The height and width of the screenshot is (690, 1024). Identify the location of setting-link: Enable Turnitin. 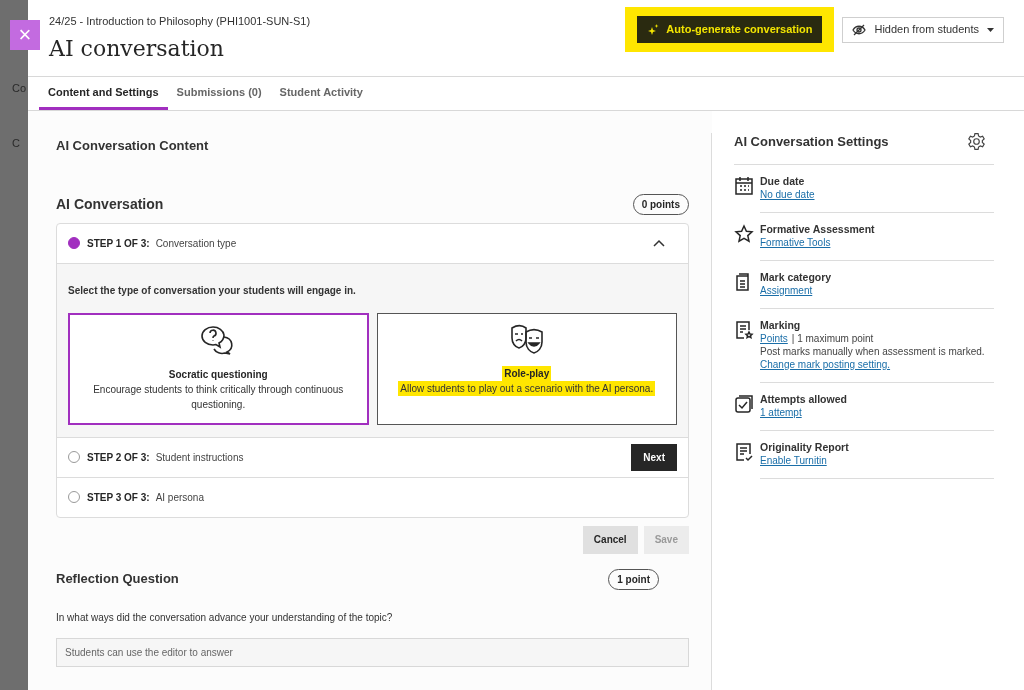
(793, 460).